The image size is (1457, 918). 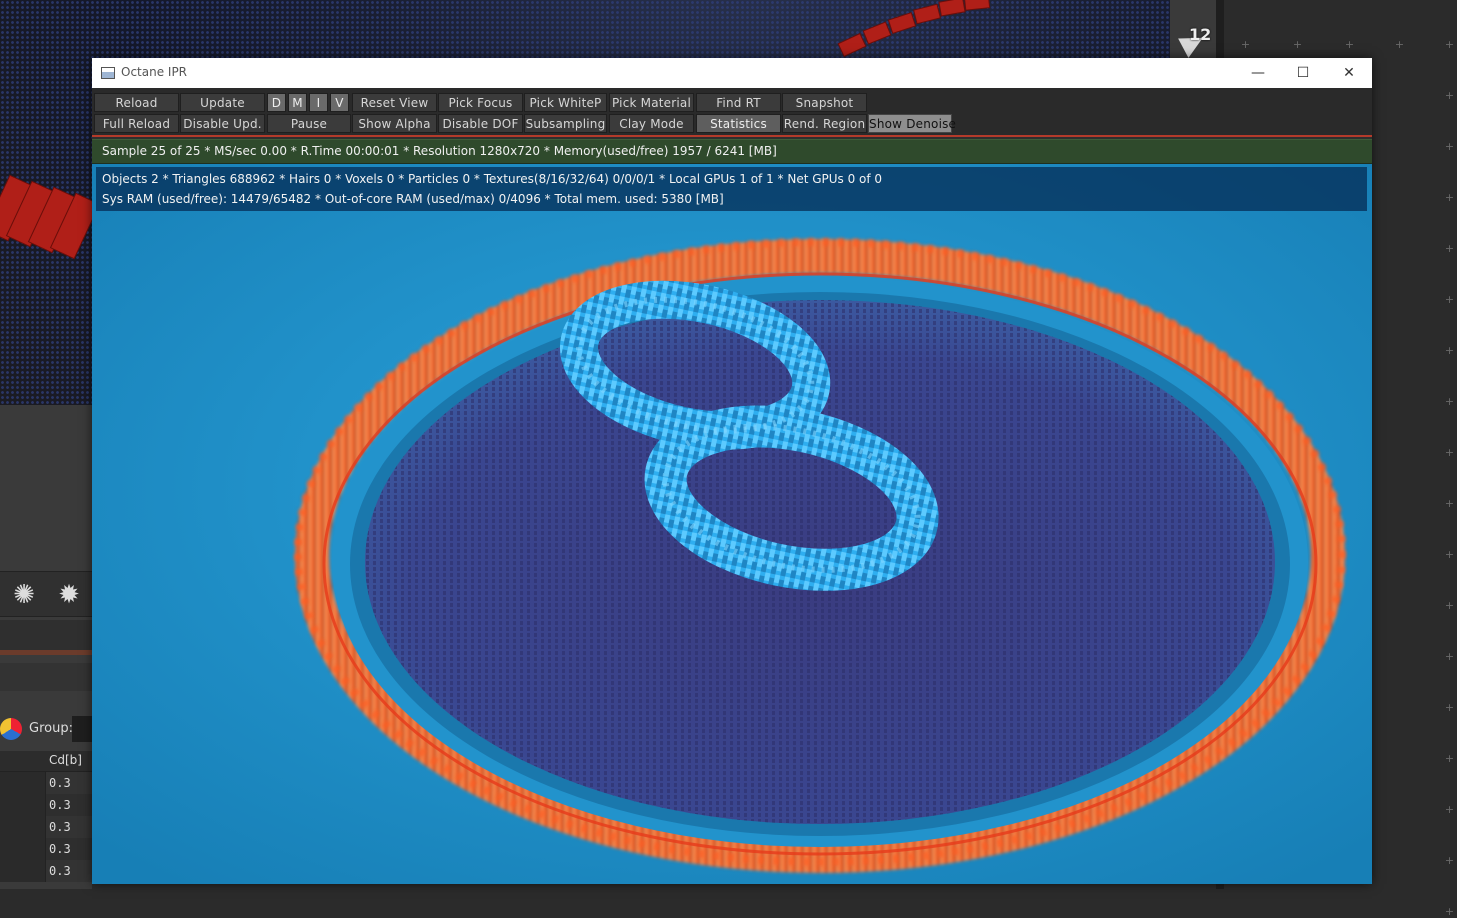 I want to click on group-row: Group:, so click(x=46, y=729).